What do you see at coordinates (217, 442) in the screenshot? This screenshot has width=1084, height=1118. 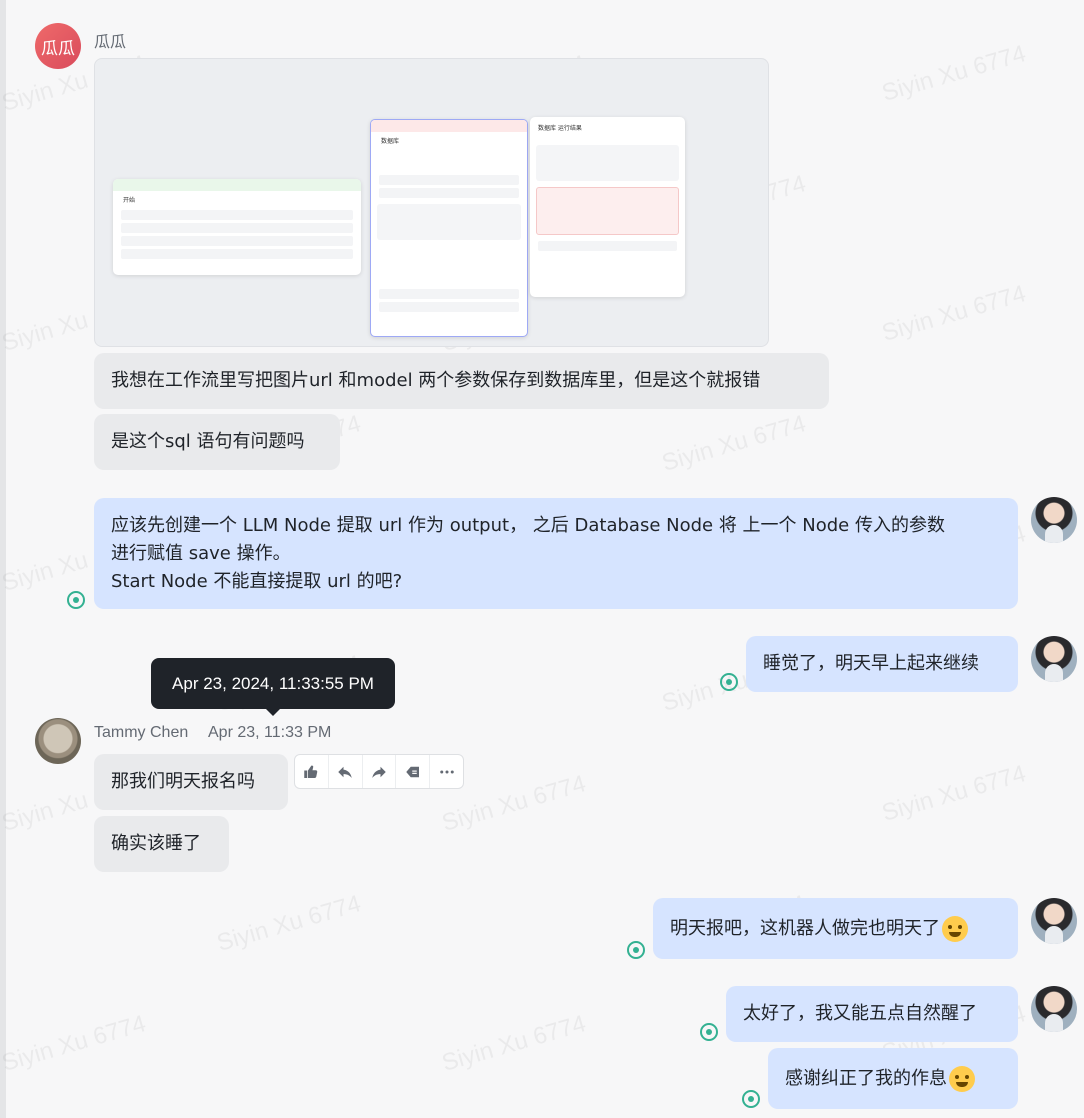 I see `message-bubble: 是这个sql 语句有问题吗` at bounding box center [217, 442].